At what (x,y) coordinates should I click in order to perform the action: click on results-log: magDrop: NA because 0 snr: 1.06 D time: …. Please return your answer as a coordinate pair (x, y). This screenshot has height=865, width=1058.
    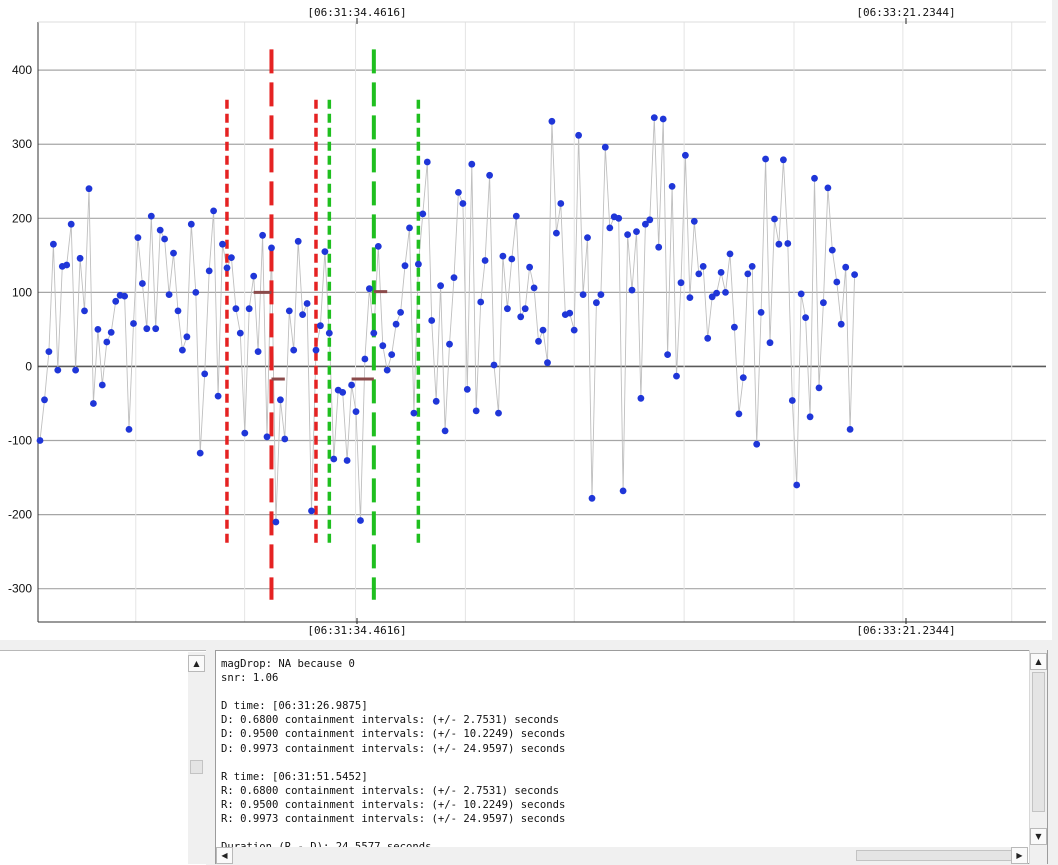
    Looking at the image, I should click on (393, 755).